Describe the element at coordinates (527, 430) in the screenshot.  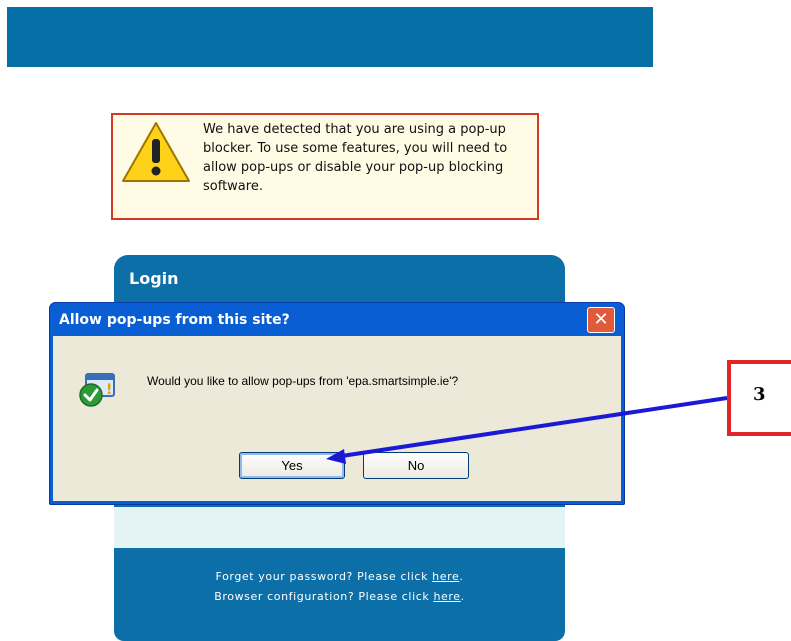
I see `annotation-arrow` at that location.